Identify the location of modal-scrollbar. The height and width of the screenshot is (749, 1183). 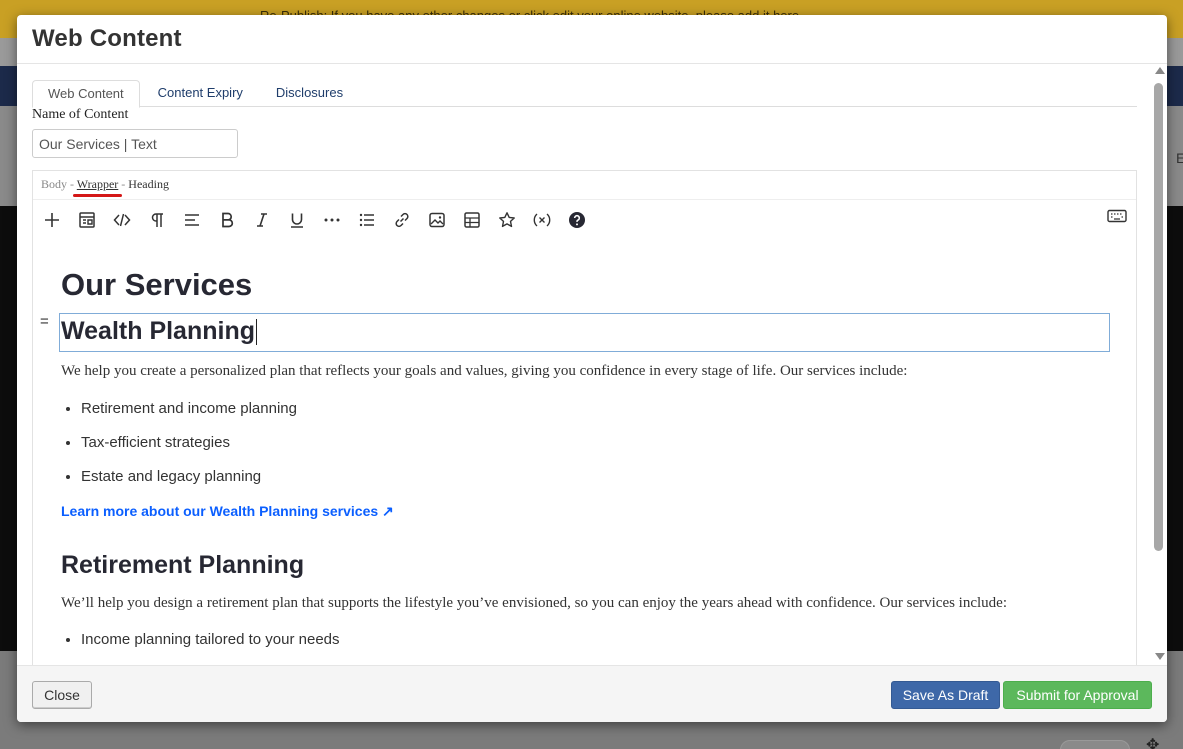
(1159, 366).